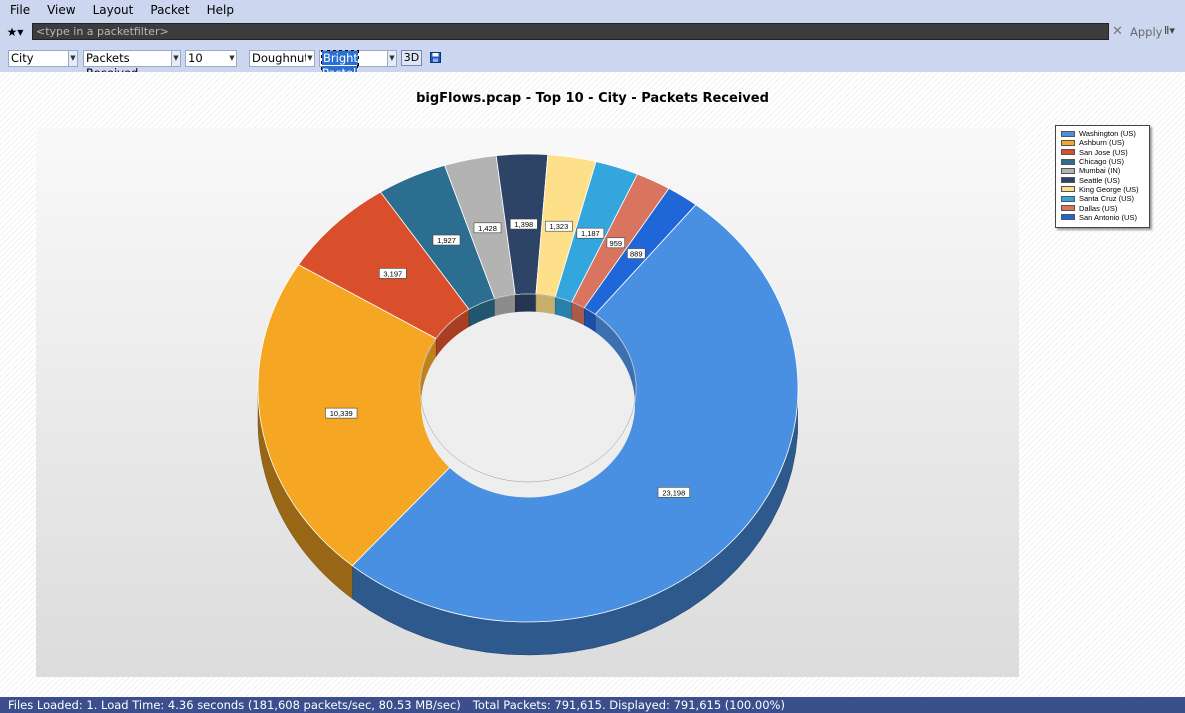  I want to click on legend-label: San Jose (US), so click(1103, 152).